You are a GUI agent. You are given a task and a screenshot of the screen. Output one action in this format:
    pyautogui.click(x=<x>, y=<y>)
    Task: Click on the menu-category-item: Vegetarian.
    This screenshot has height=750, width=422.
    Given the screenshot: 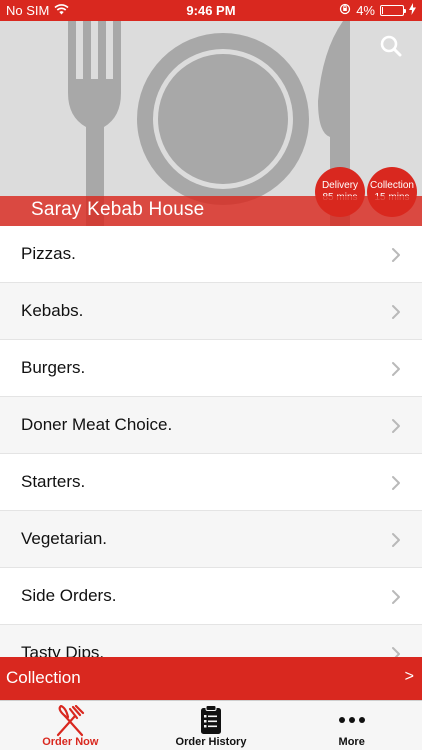 What is the action you would take?
    pyautogui.click(x=211, y=539)
    